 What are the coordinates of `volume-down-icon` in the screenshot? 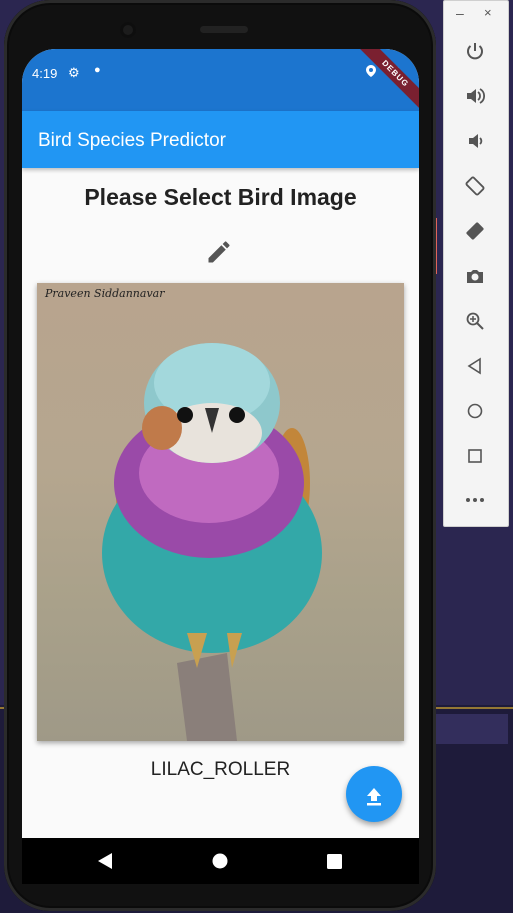 It's located at (476, 141).